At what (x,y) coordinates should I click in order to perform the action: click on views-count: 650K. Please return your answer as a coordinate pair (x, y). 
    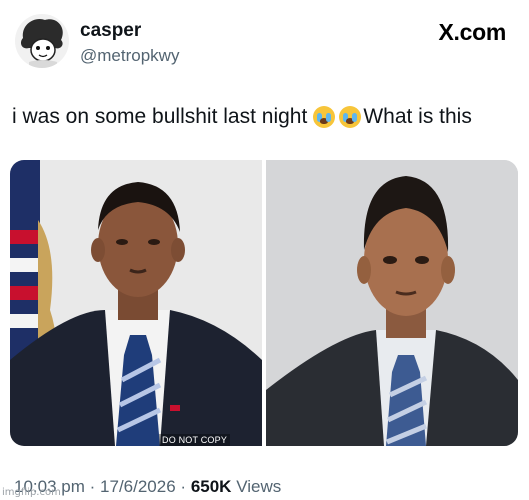
    Looking at the image, I should click on (211, 486).